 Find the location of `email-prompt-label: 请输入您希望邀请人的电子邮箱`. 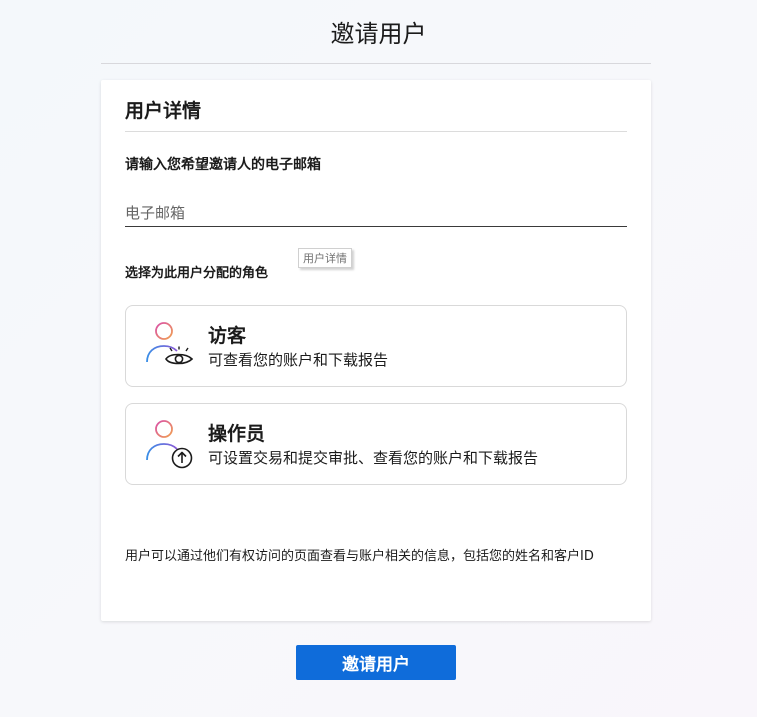

email-prompt-label: 请输入您希望邀请人的电子邮箱 is located at coordinates (223, 165).